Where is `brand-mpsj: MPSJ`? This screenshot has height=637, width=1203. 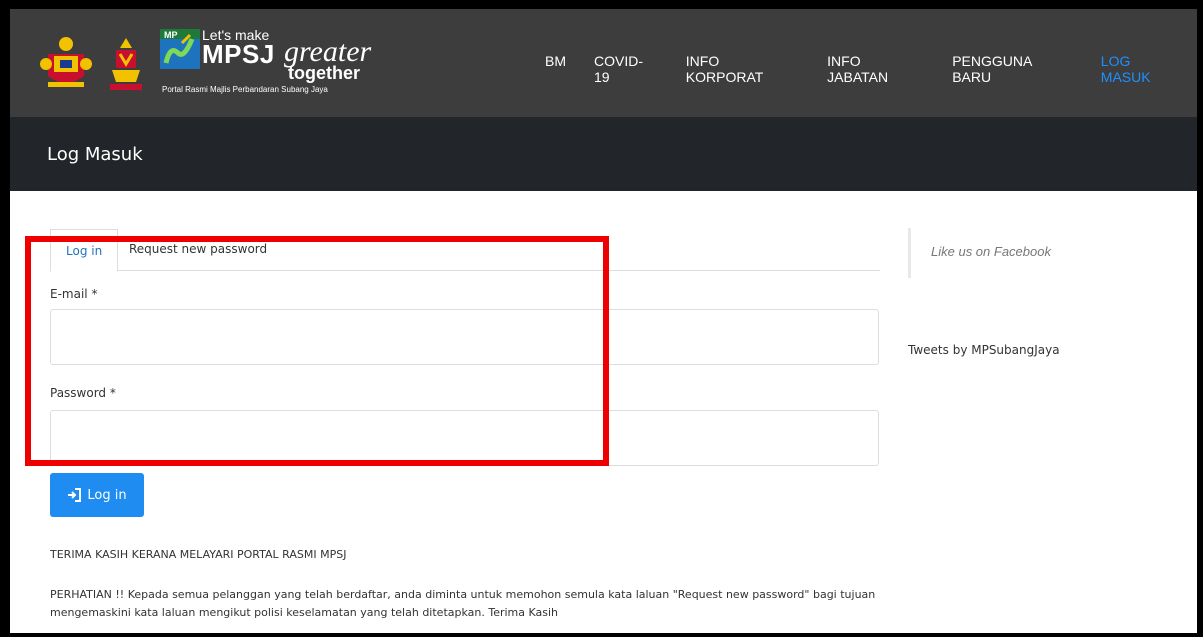
brand-mpsj: MPSJ is located at coordinates (238, 54).